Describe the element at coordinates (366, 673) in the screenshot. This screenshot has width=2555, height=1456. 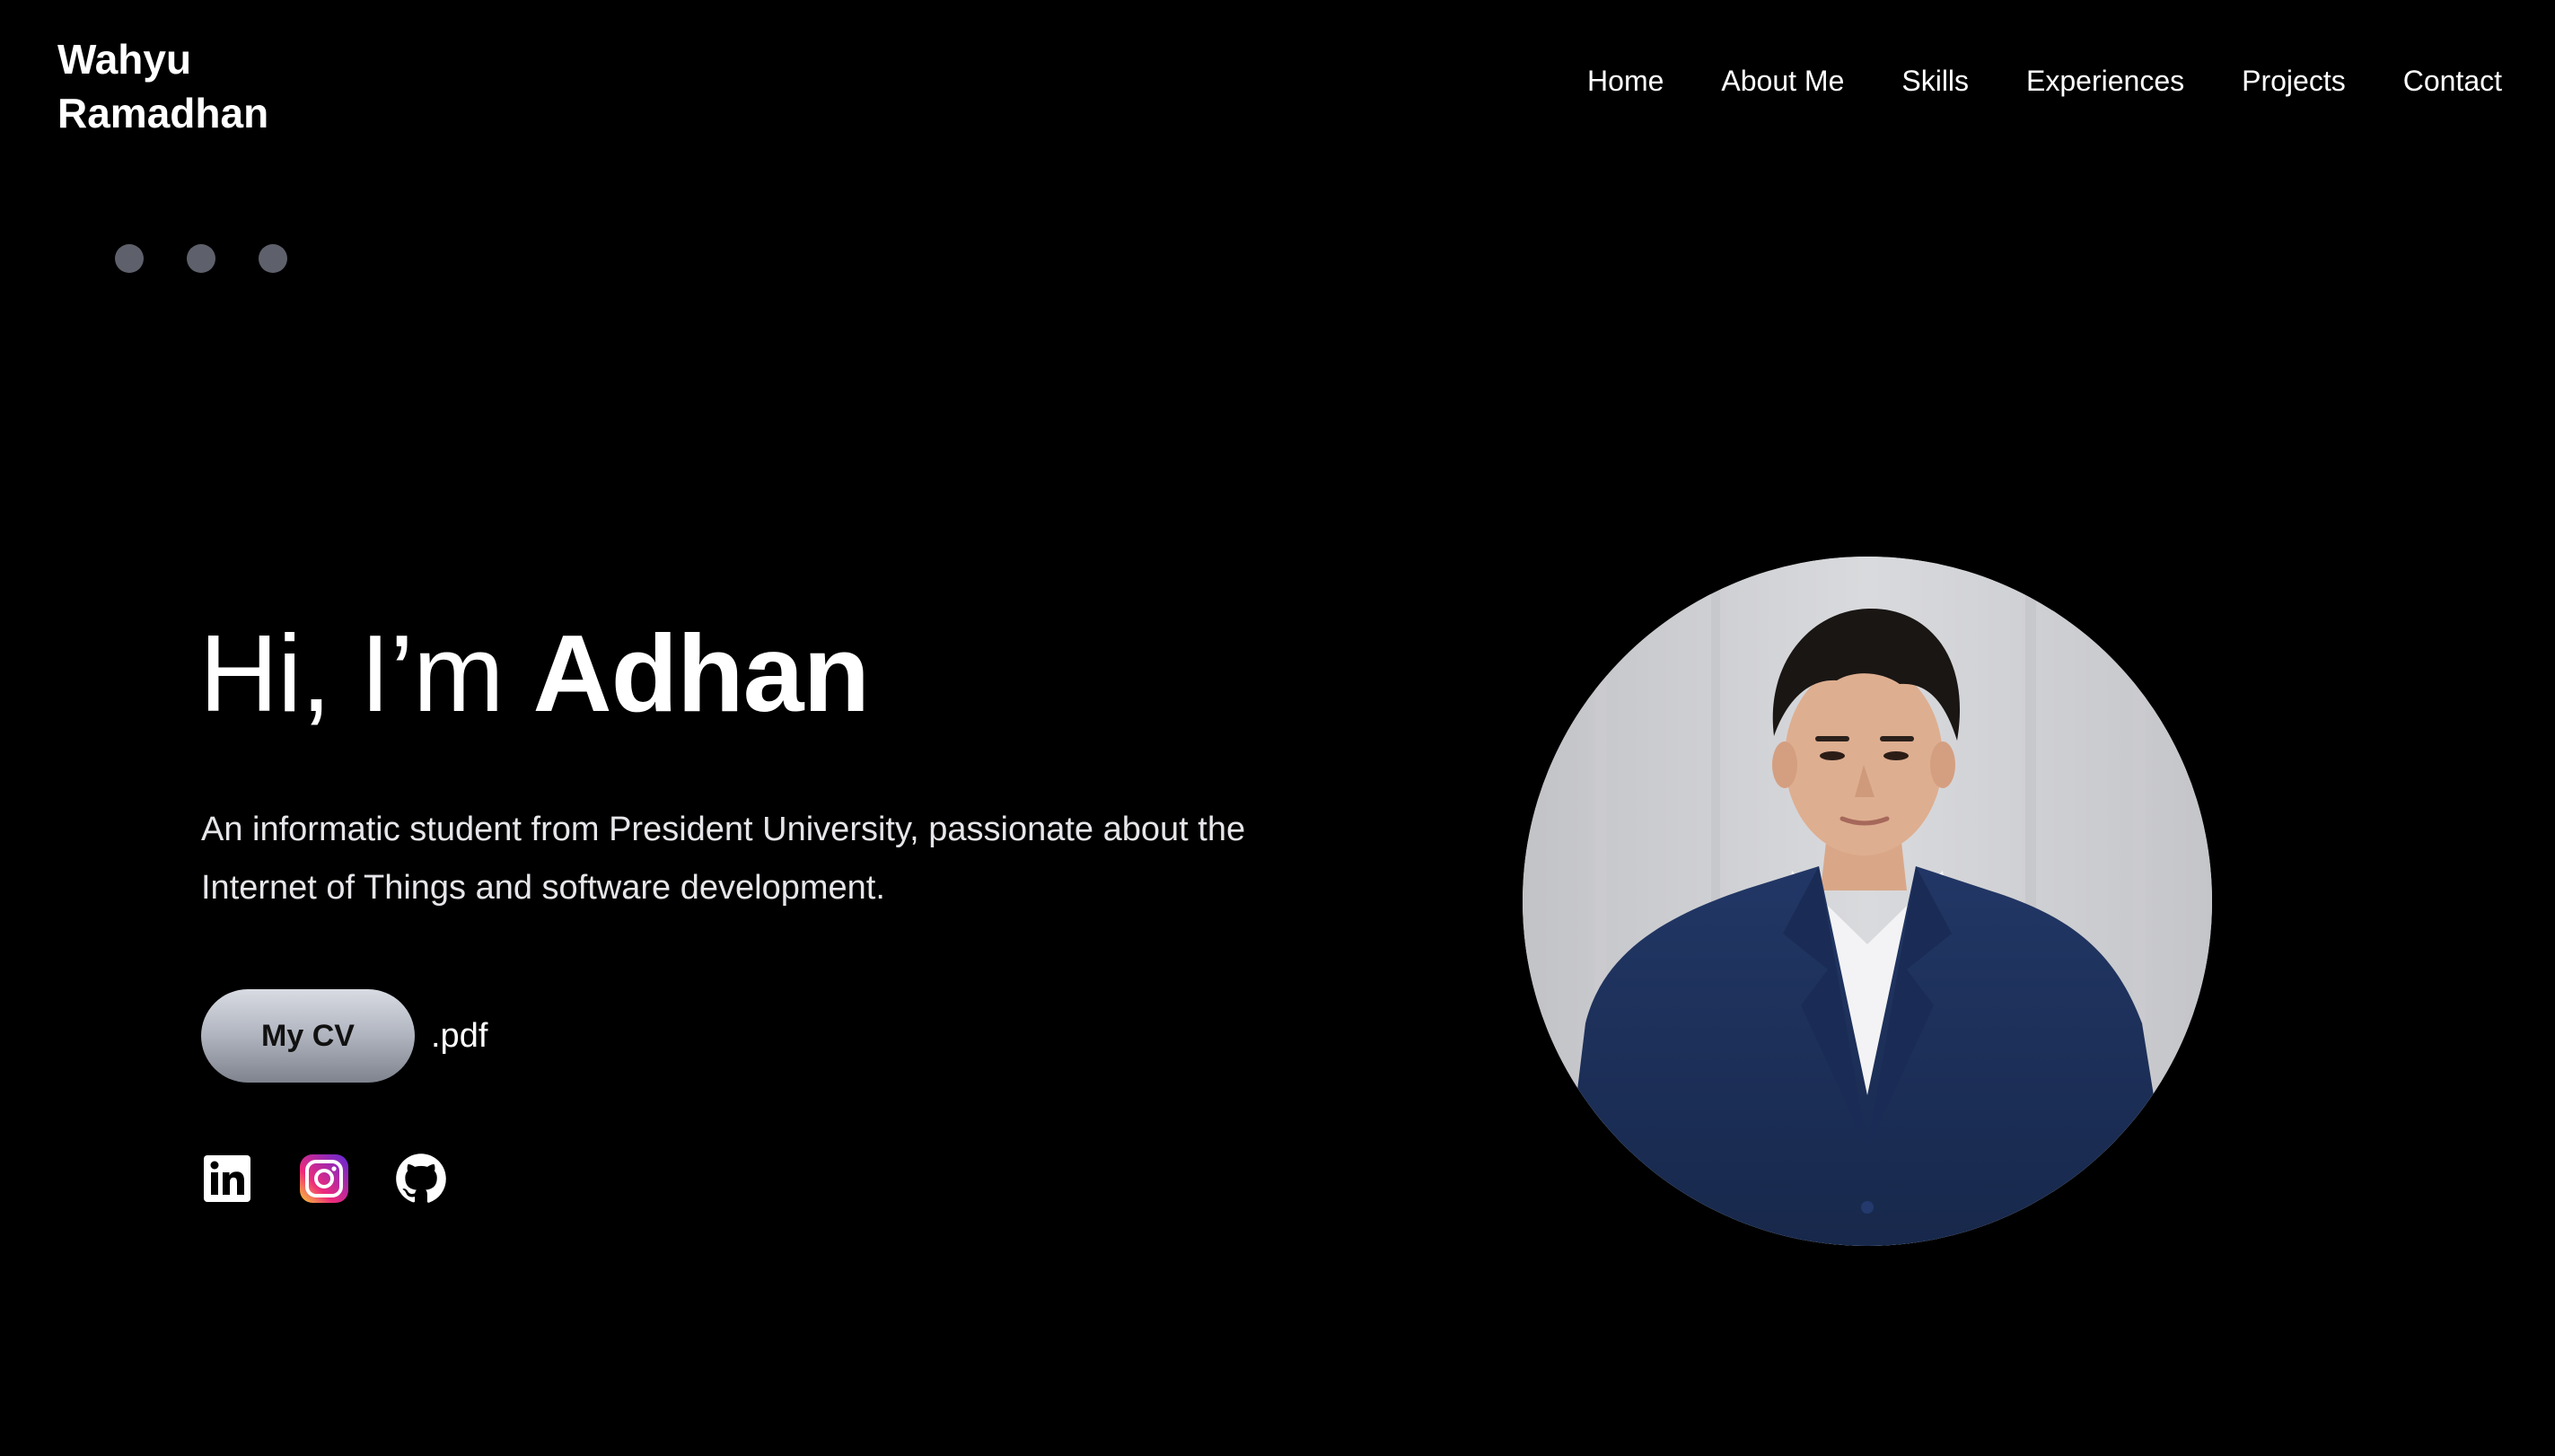
I see `hero-greeting: Hi, I’m` at that location.